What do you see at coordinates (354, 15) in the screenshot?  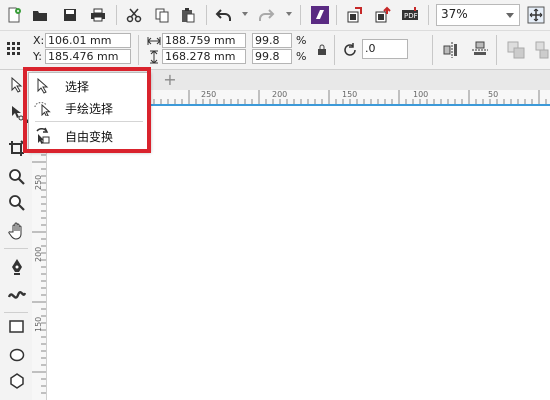 I see `import-icon` at bounding box center [354, 15].